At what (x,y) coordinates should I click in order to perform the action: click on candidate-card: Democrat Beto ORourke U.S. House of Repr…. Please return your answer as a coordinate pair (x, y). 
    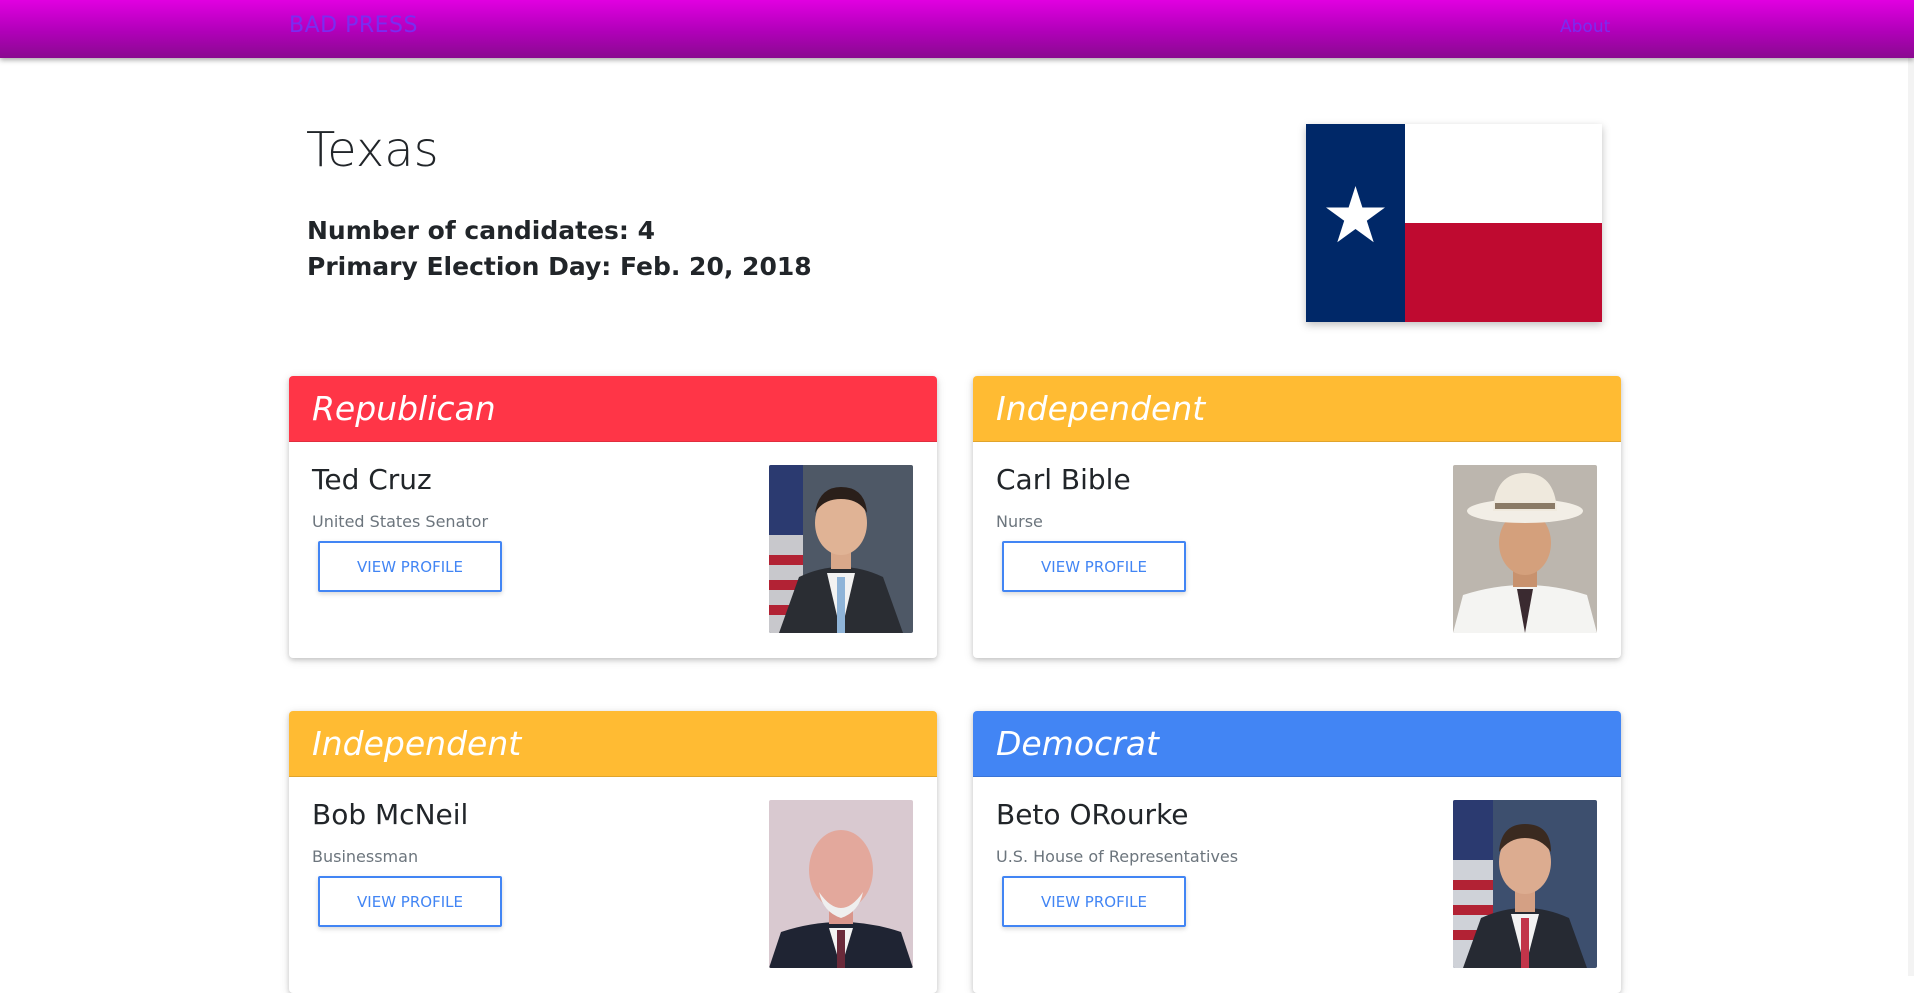
    Looking at the image, I should click on (1297, 852).